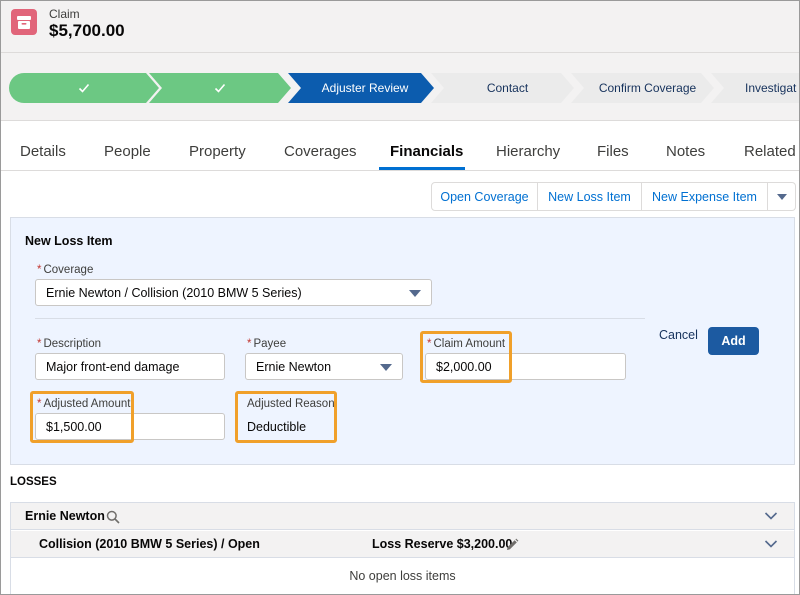  I want to click on search-icon, so click(113, 517).